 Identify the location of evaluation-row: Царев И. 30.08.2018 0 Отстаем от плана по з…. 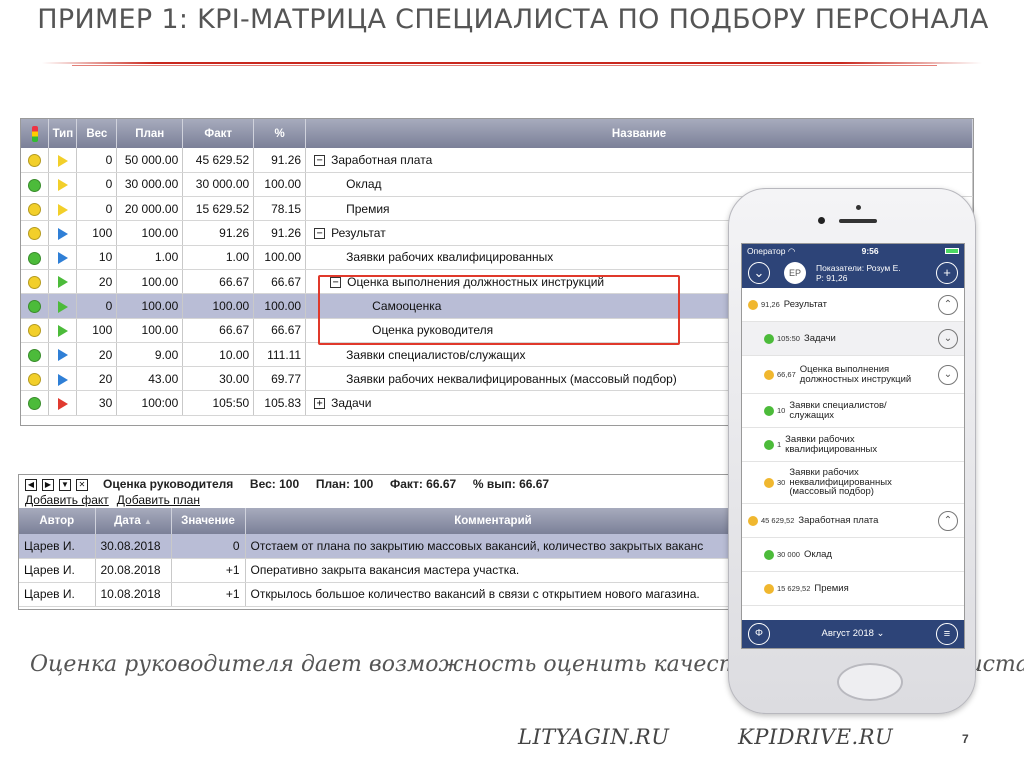
(379, 546).